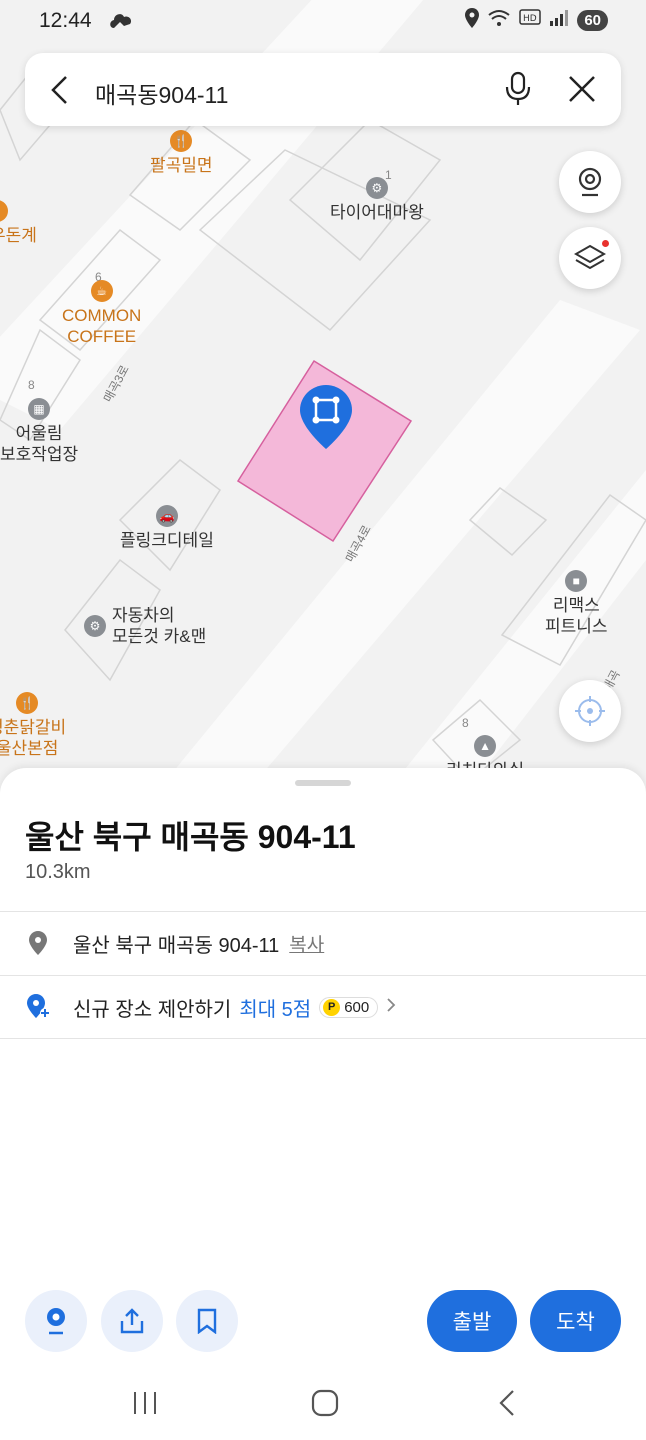 The height and width of the screenshot is (1440, 646). Describe the element at coordinates (167, 540) in the screenshot. I see `poi-label: 플링크디테일` at that location.